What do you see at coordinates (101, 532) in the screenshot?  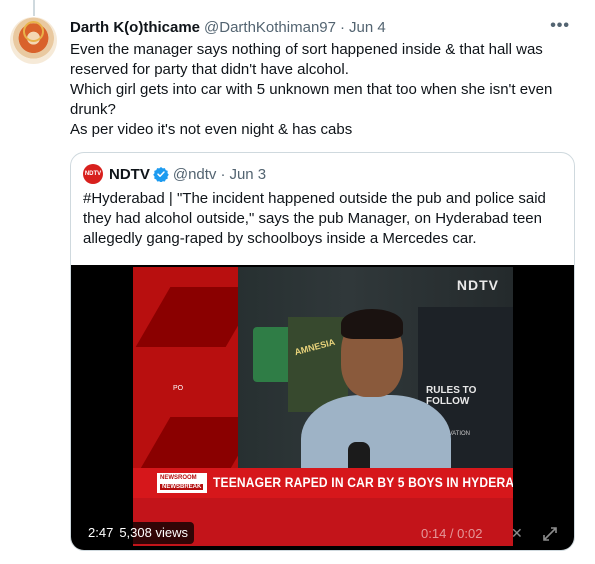 I see `video-duration: 2:47` at bounding box center [101, 532].